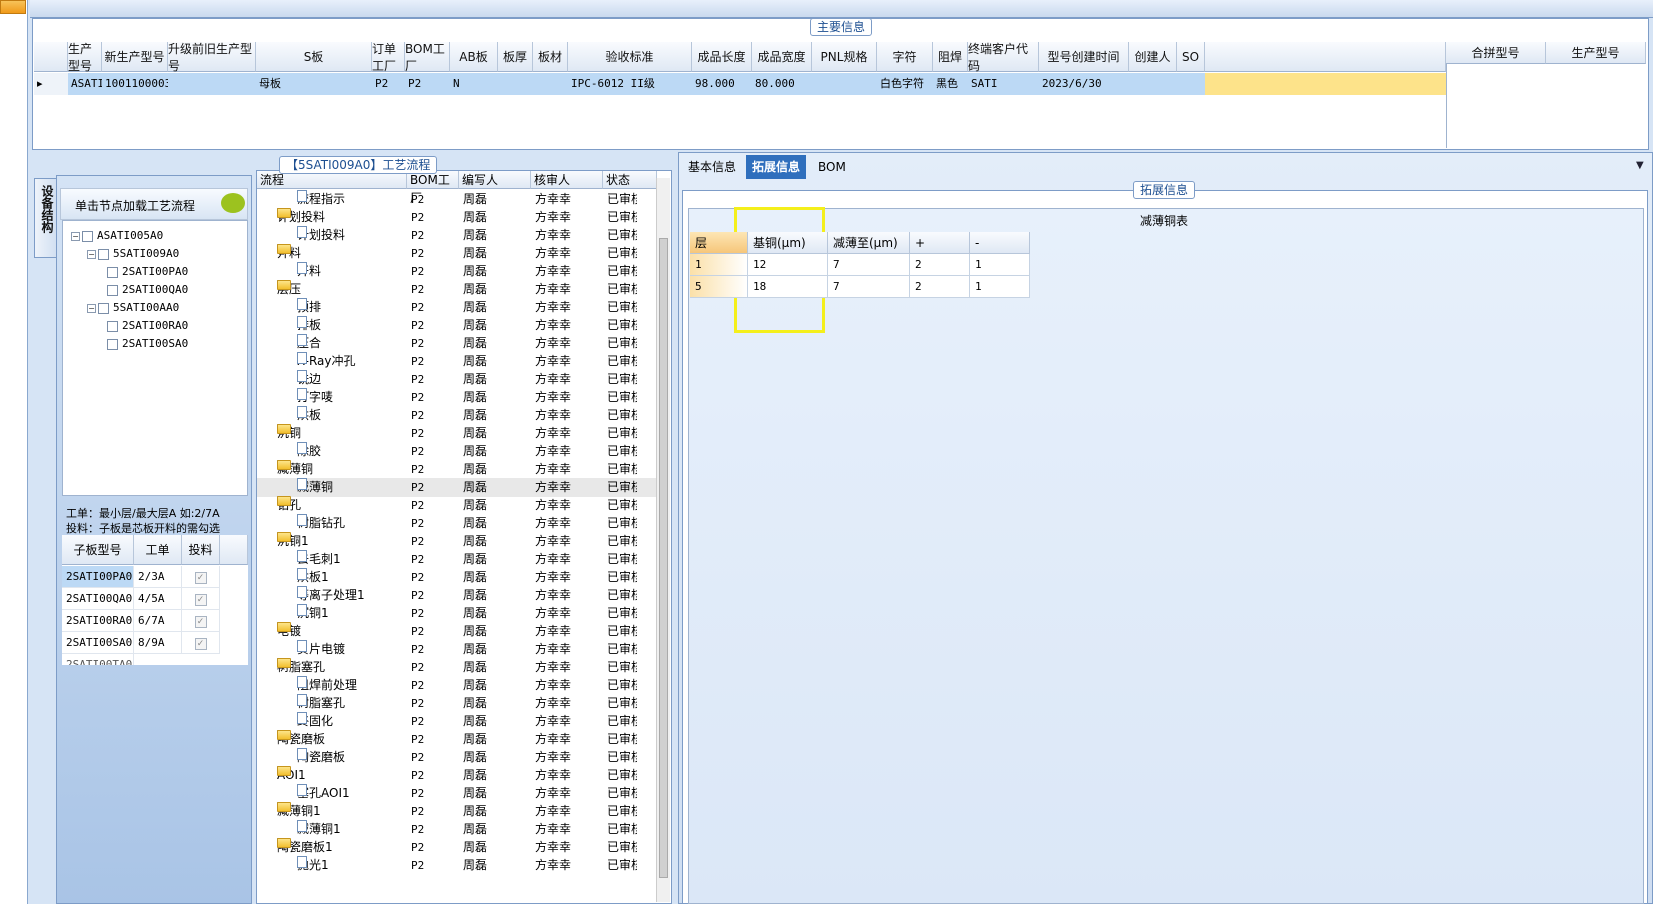  I want to click on process-row: X-Ray冲孔 P2 周磊 方幸幸 已审核, so click(457, 361).